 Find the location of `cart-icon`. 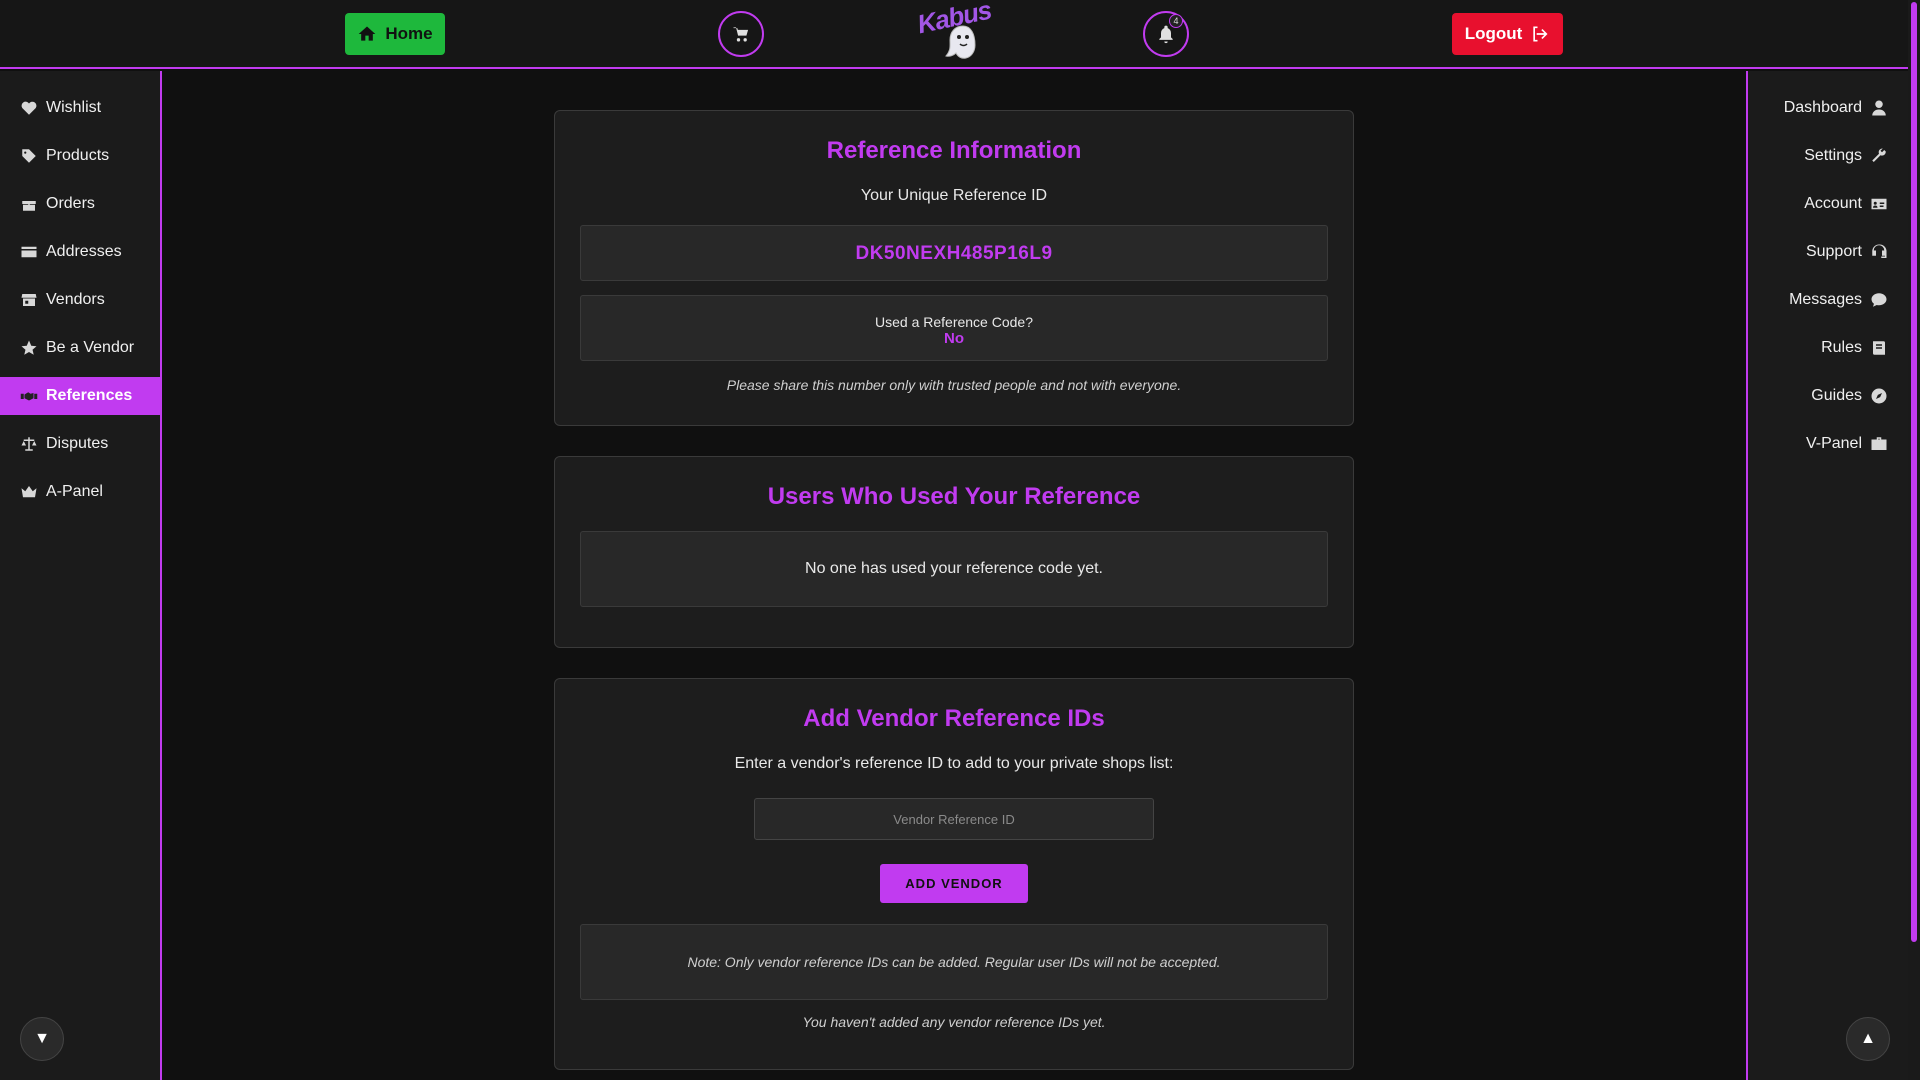

cart-icon is located at coordinates (741, 34).